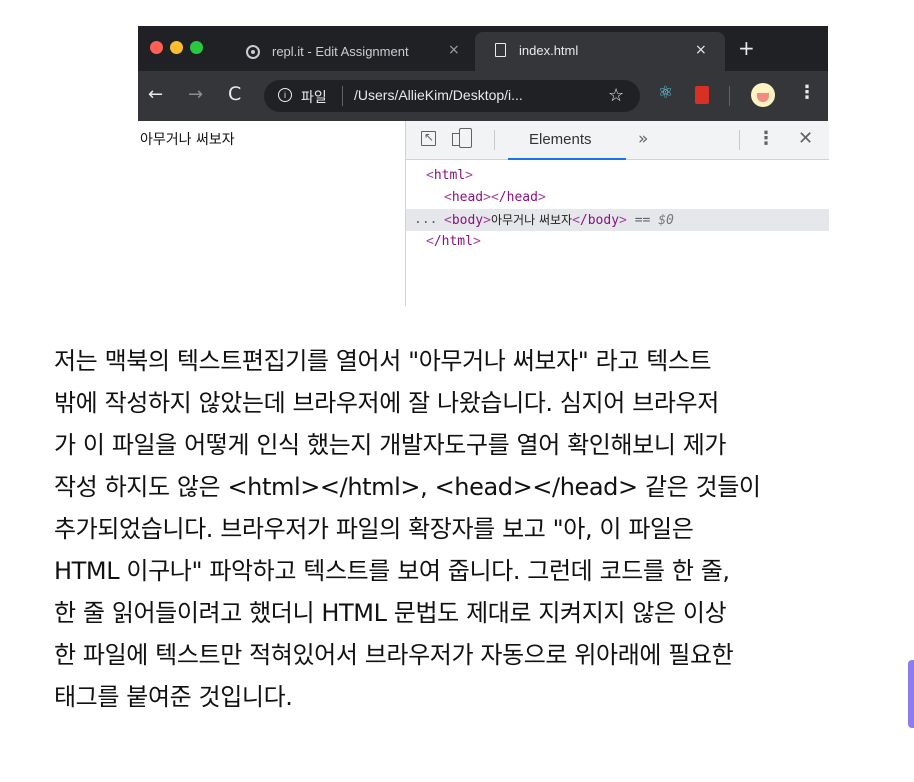 Image resolution: width=914 pixels, height=782 pixels. Describe the element at coordinates (374, 529) in the screenshot. I see `paragraph-line: 추가되었습니다. 브라우저가 파일의 확장자를 보고 "아, 이 파일은` at that location.